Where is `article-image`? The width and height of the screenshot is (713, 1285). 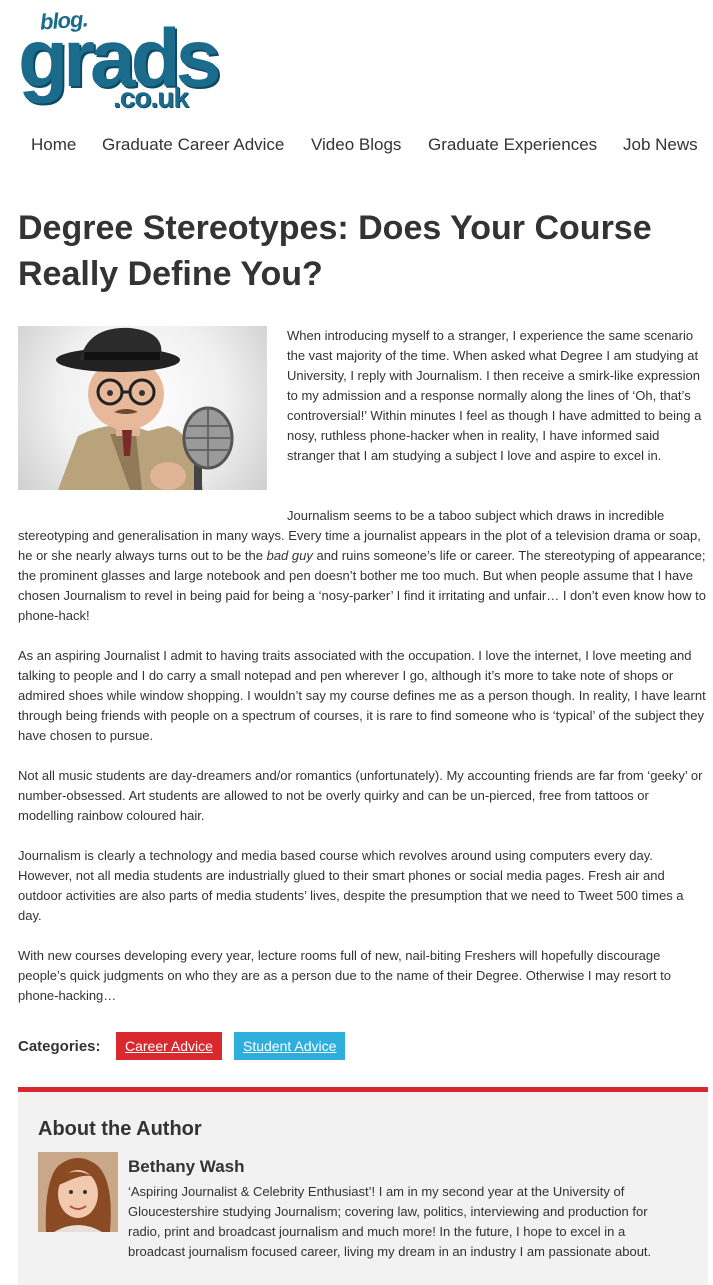
article-image is located at coordinates (142, 408).